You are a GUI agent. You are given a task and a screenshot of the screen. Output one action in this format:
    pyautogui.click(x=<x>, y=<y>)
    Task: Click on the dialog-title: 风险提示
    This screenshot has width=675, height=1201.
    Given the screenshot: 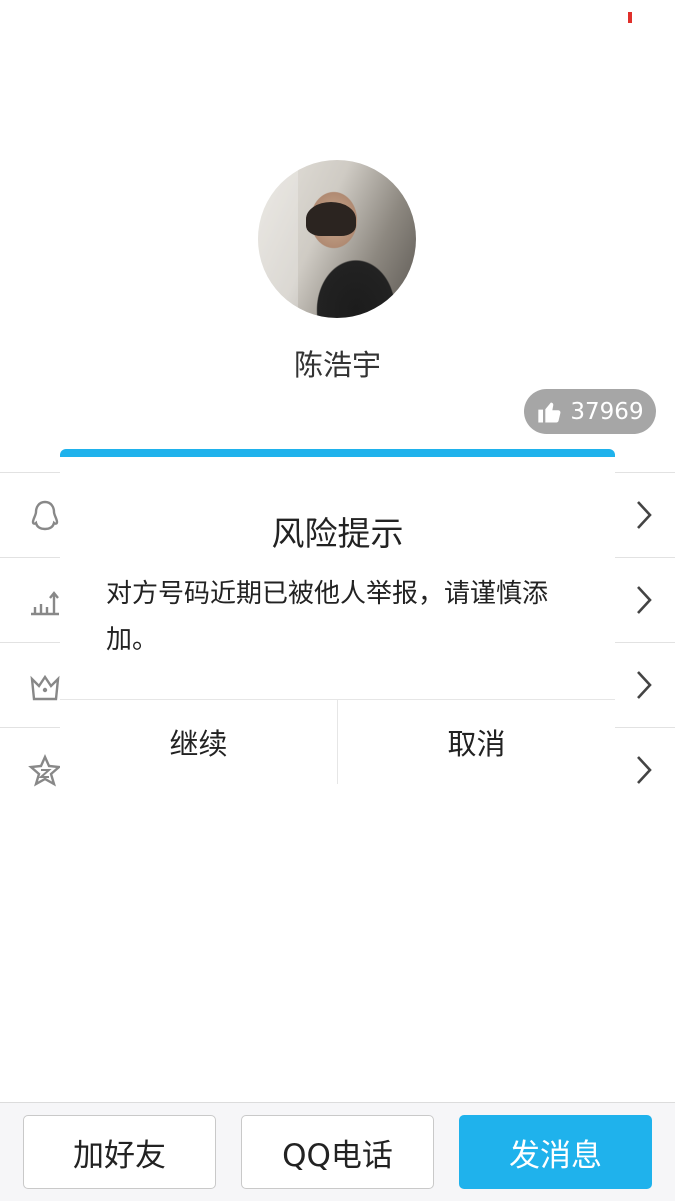 What is the action you would take?
    pyautogui.click(x=337, y=533)
    